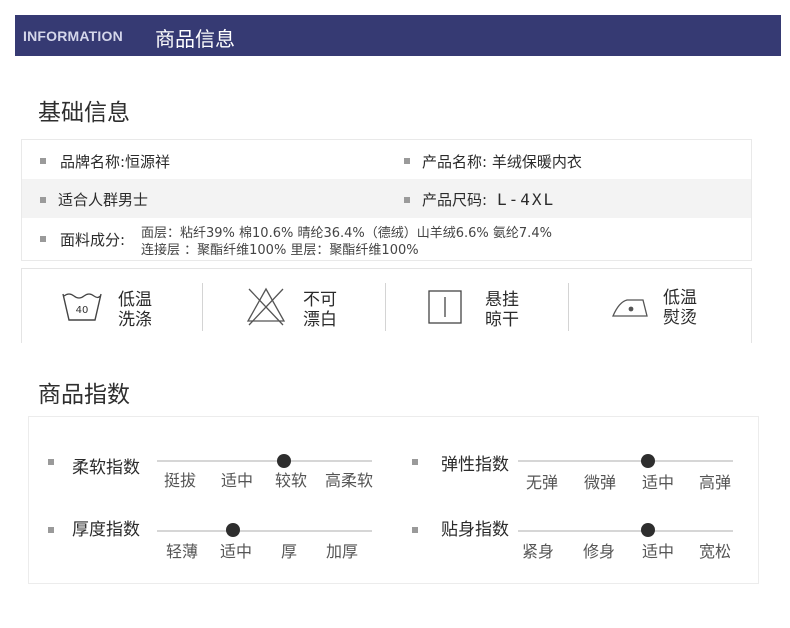  I want to click on softness-level: 较软, so click(291, 480).